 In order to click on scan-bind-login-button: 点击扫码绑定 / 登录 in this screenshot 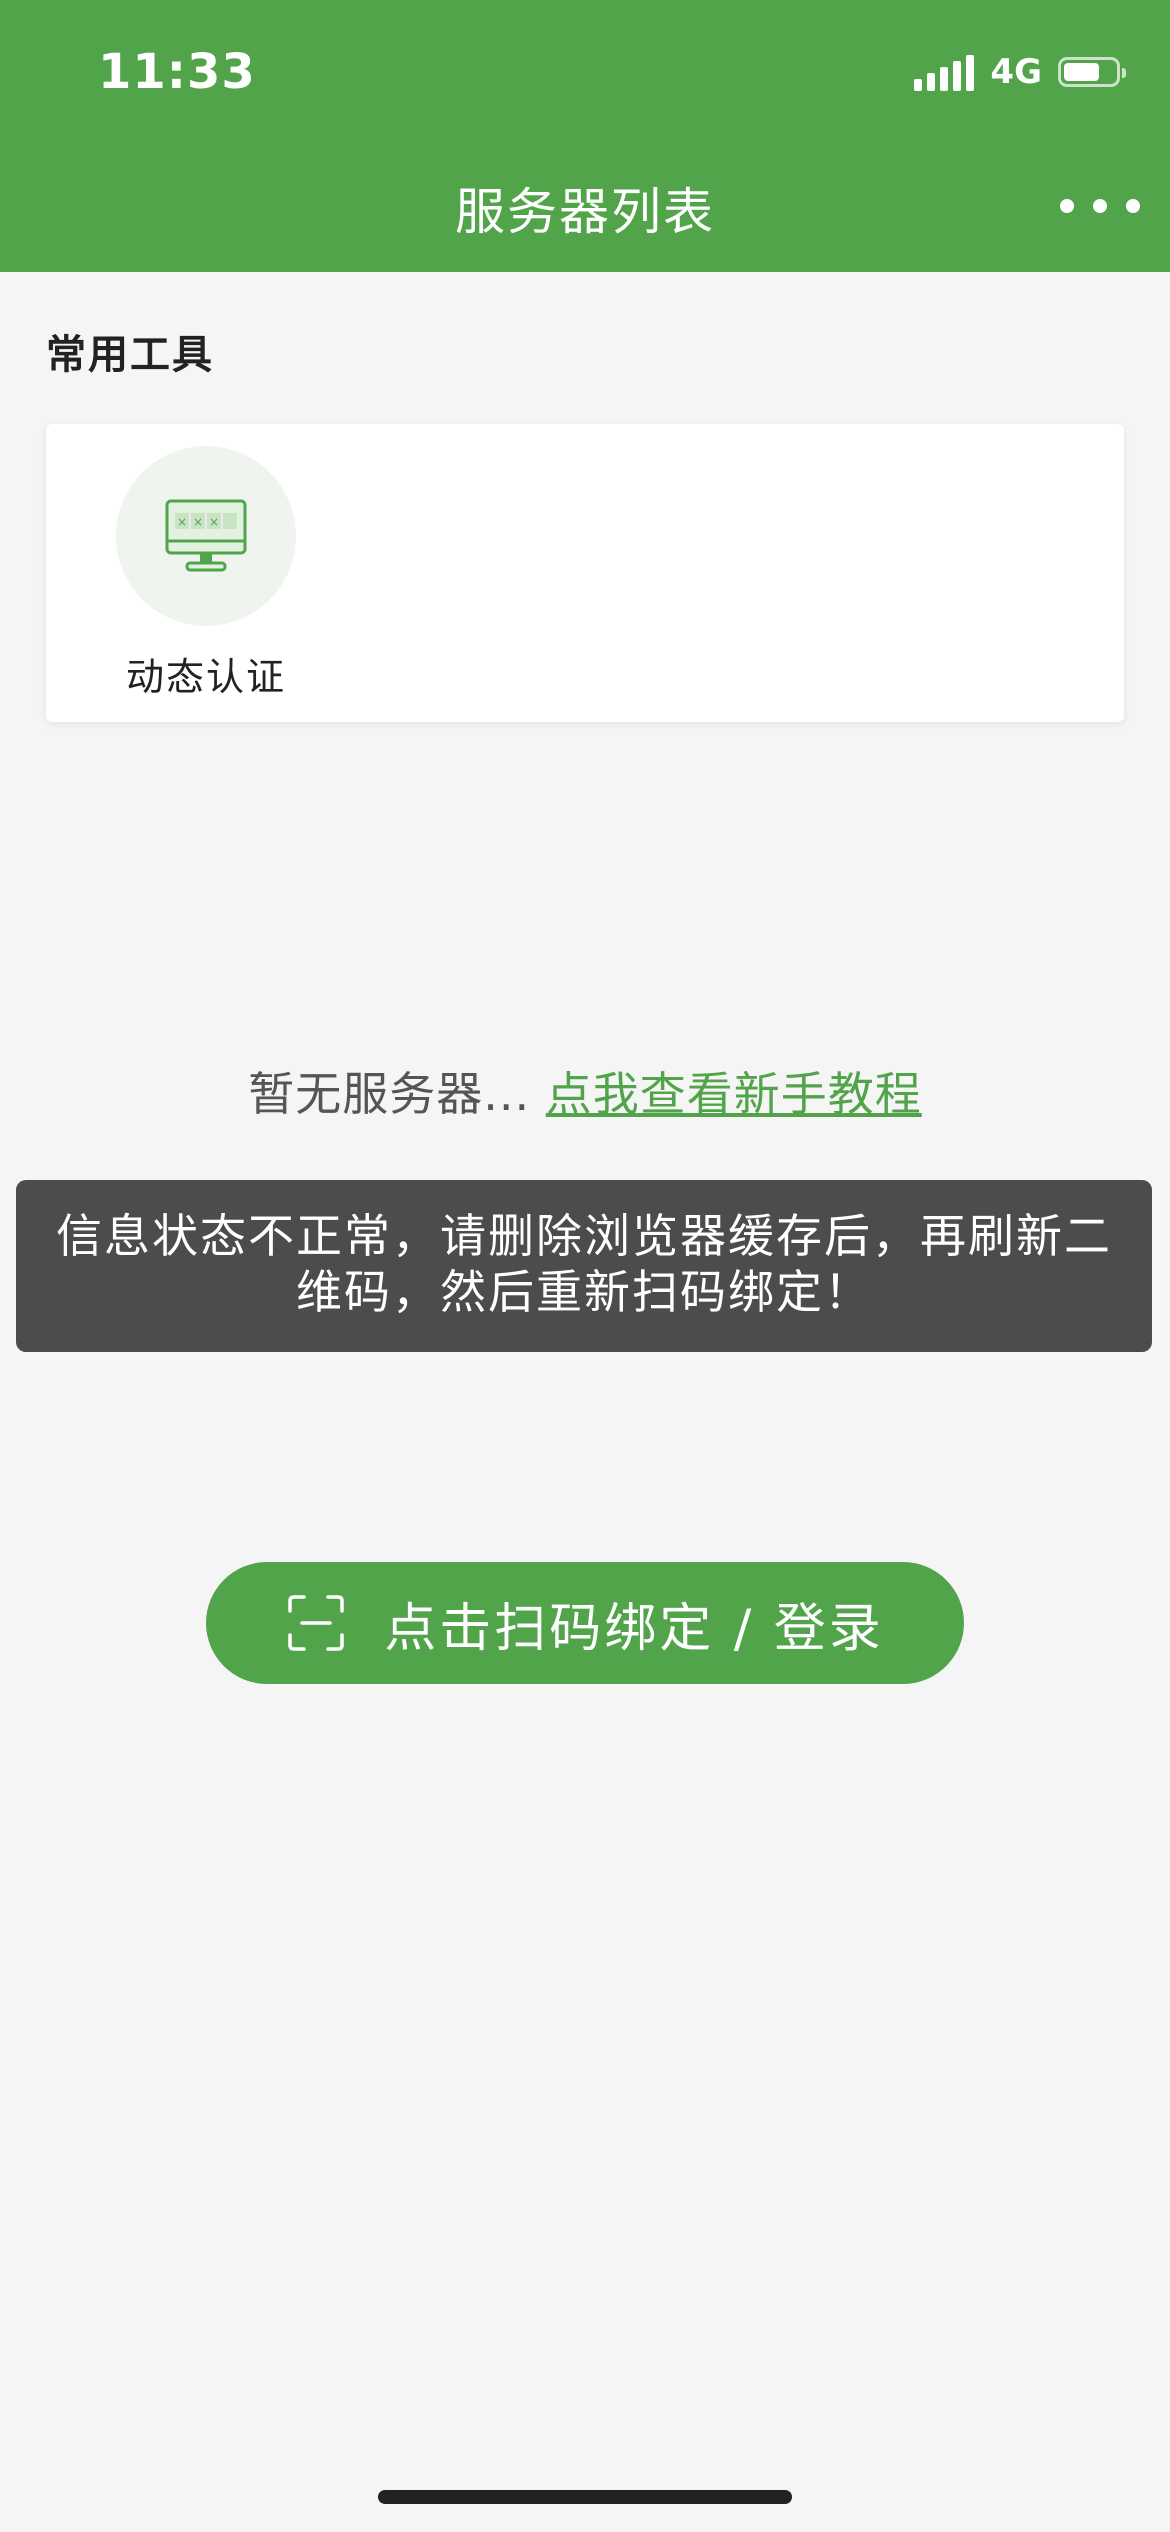, I will do `click(585, 1623)`.